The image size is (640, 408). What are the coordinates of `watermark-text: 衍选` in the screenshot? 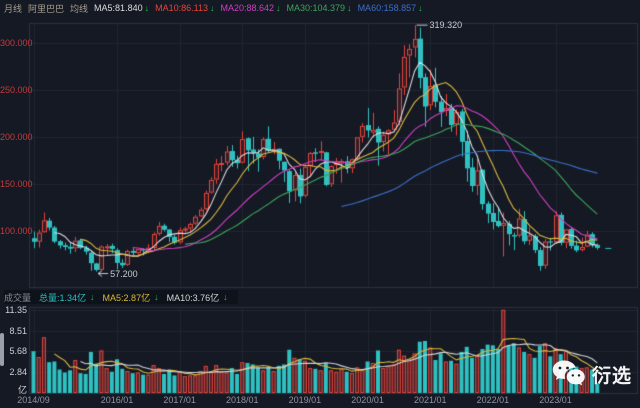 It's located at (612, 376).